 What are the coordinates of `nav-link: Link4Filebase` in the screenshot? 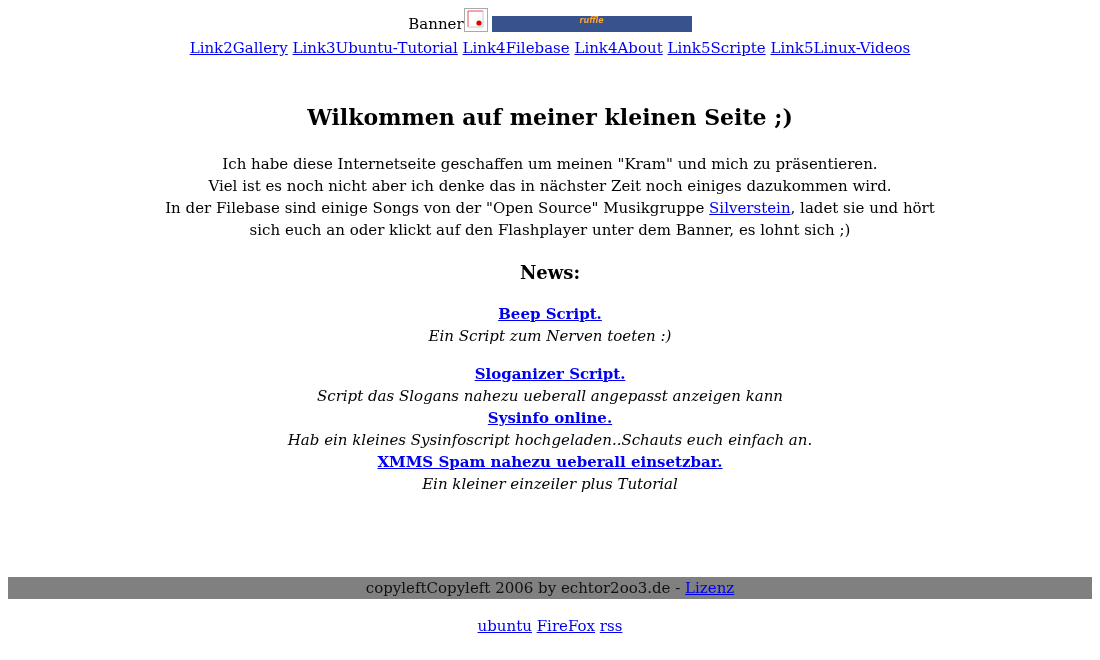 It's located at (516, 48).